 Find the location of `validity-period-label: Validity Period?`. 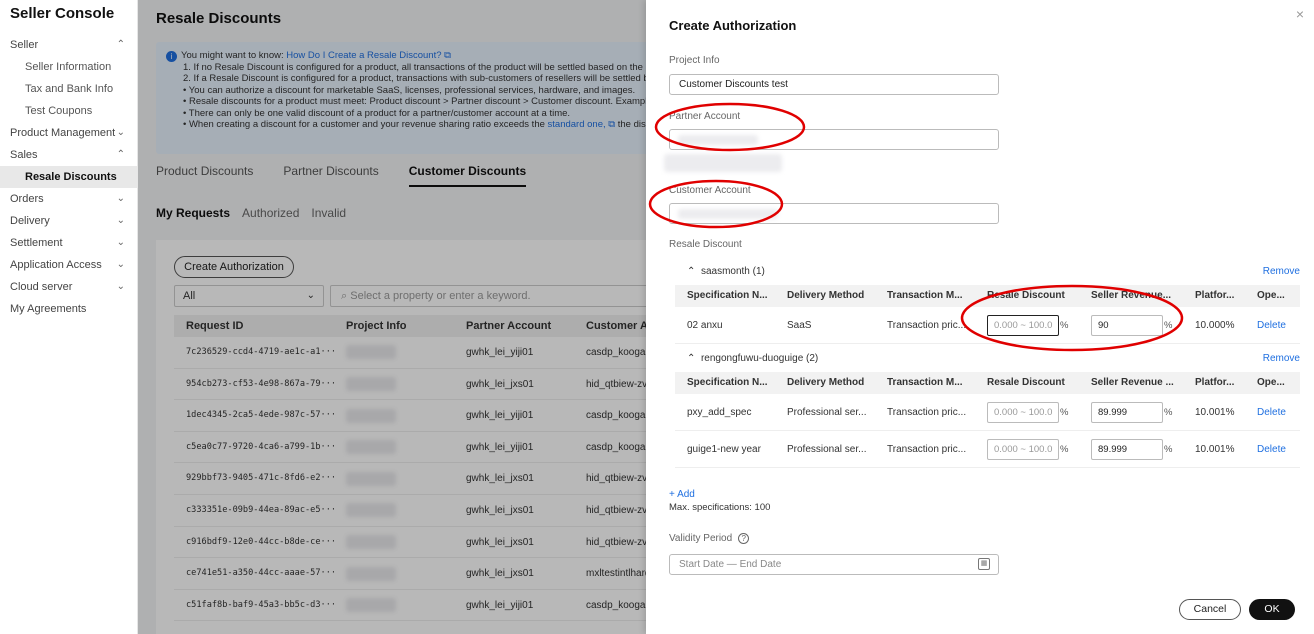

validity-period-label: Validity Period? is located at coordinates (709, 538).